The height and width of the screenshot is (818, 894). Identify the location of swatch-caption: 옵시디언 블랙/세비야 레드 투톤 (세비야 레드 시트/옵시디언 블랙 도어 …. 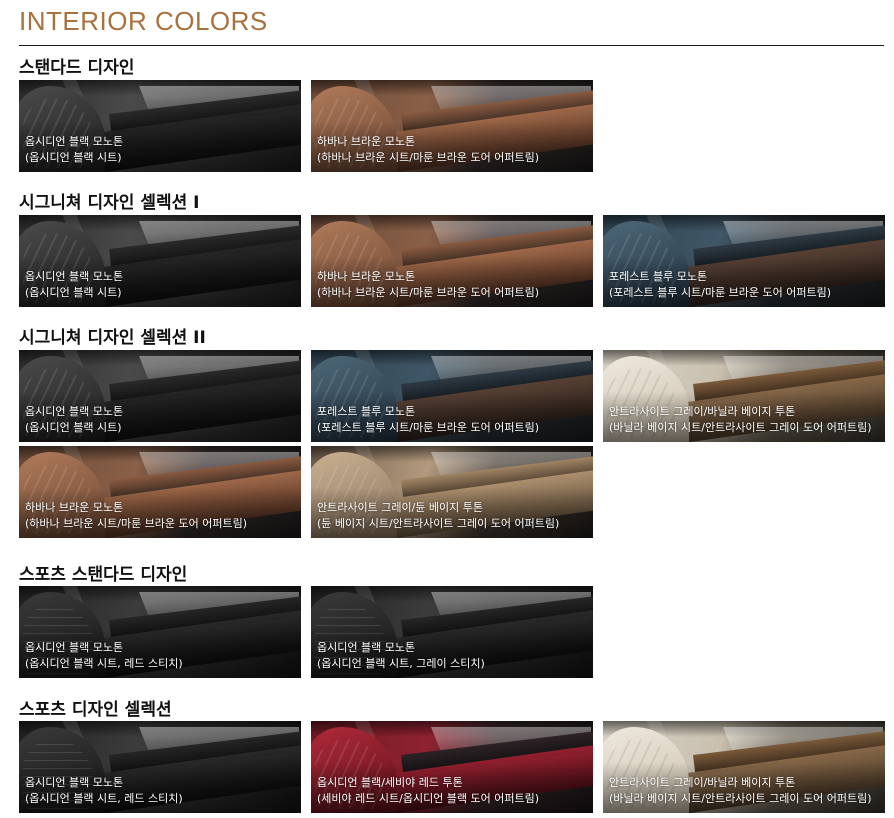
(428, 791).